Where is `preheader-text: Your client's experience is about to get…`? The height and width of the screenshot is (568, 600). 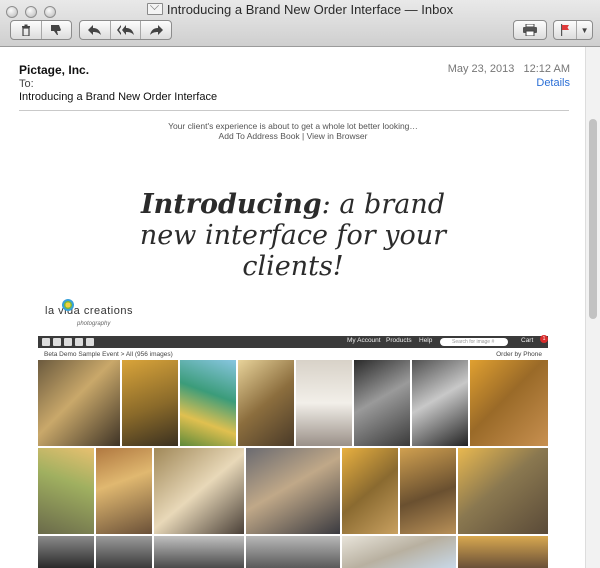
preheader-text: Your client's experience is about to get… is located at coordinates (293, 126).